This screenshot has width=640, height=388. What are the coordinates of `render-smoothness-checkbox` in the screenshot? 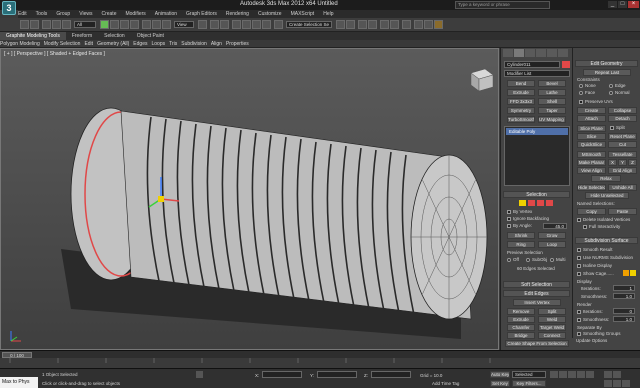 It's located at (579, 320).